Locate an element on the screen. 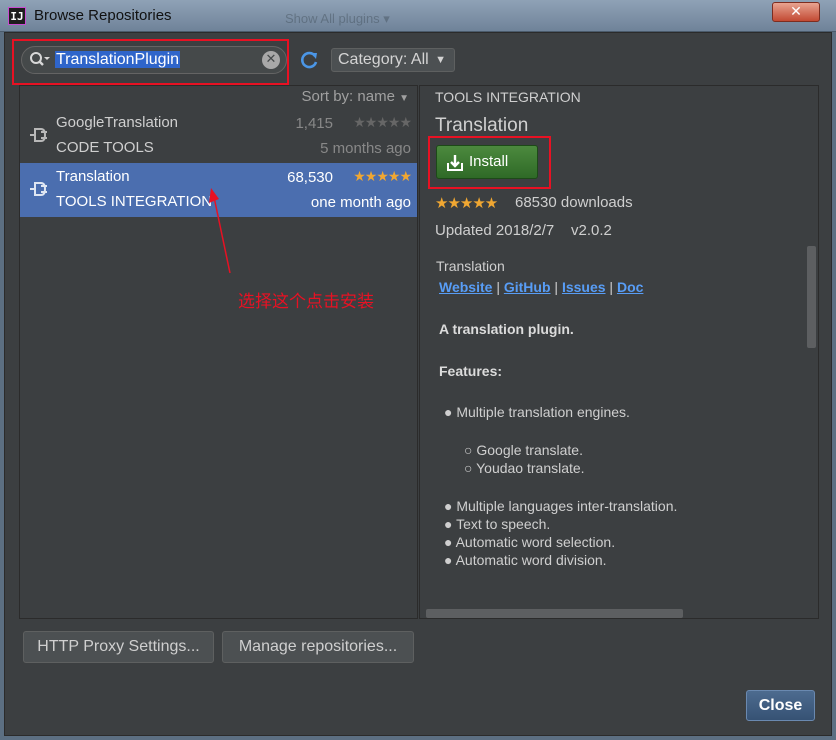 The height and width of the screenshot is (740, 836). feature-text: Text to speech. is located at coordinates (503, 524).